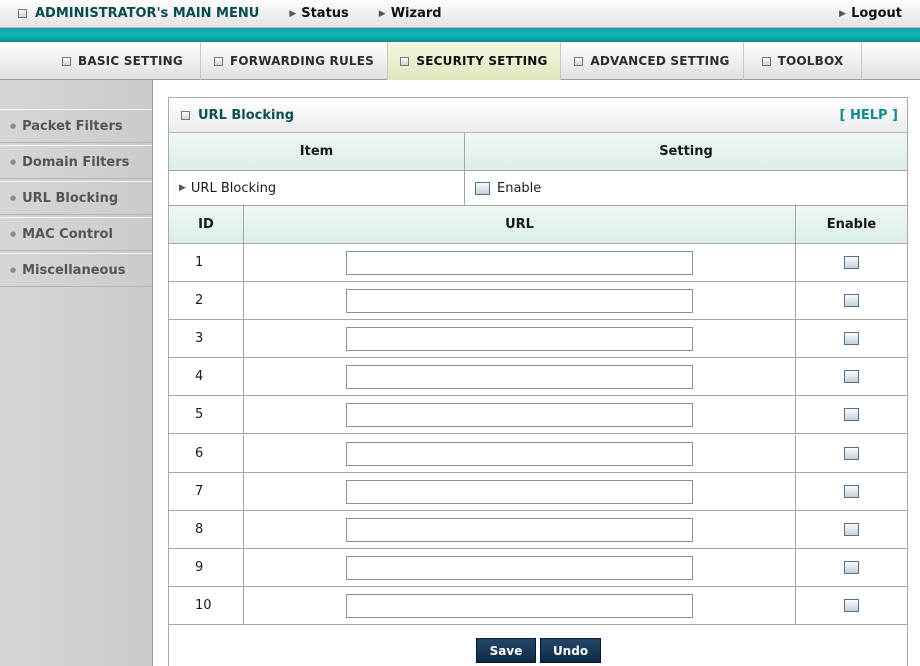  Describe the element at coordinates (130, 61) in the screenshot. I see `tab-label: BASIC SETTING` at that location.